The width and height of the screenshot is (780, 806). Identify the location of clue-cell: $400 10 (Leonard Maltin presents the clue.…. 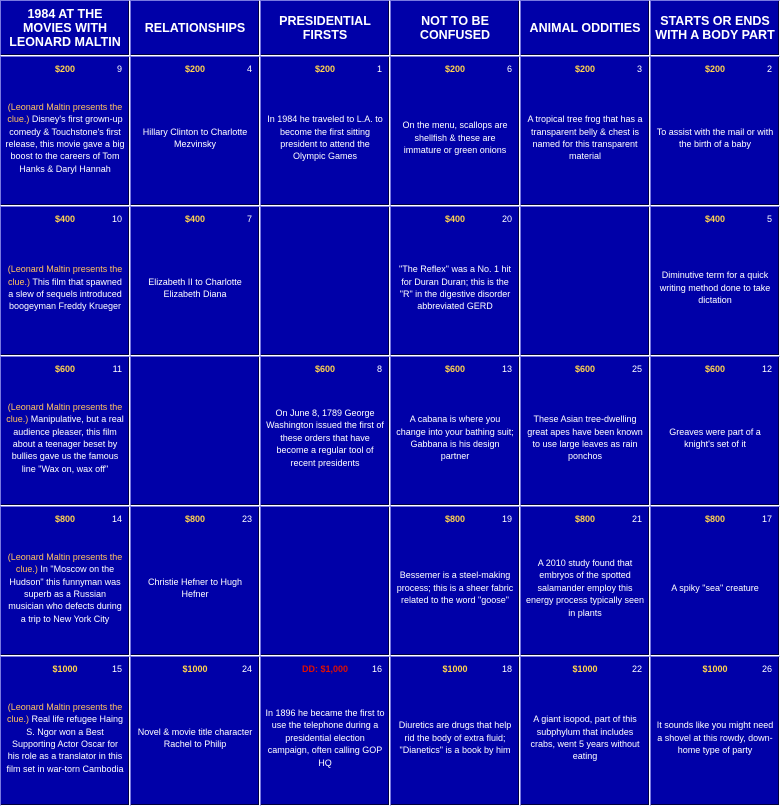
(65, 281).